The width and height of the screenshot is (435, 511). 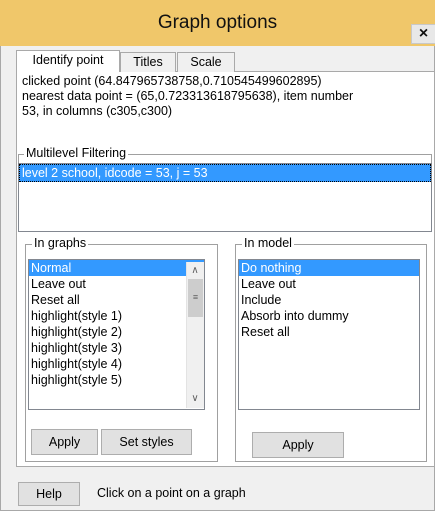 I want to click on list-item: Normal, so click(x=116, y=268).